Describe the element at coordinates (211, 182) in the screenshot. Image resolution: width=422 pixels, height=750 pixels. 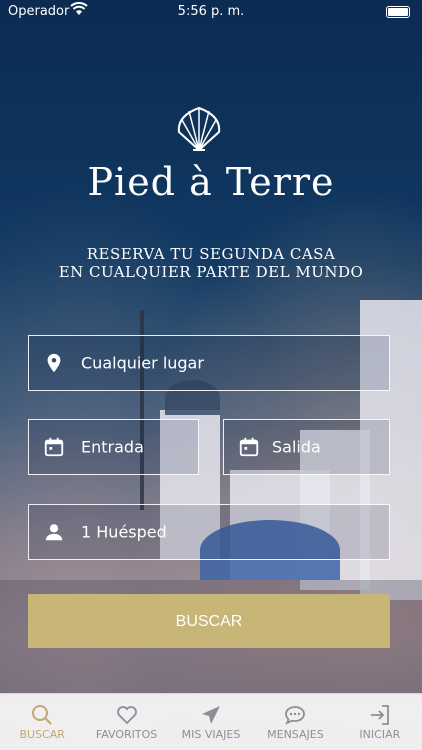
I see `brand-name: Pied à Terre` at that location.